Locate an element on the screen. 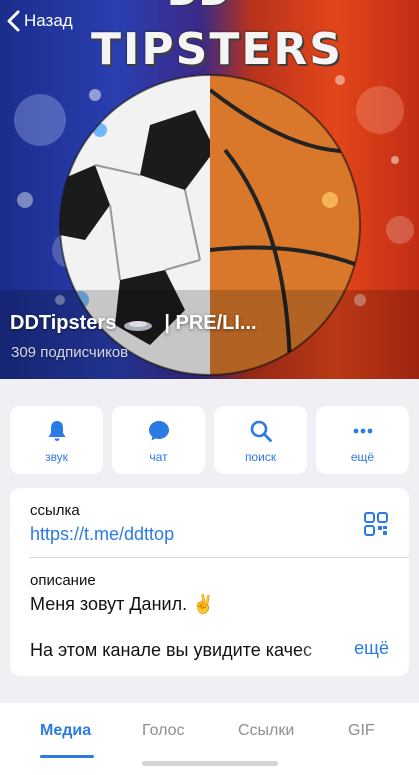  tab-links: Ссылки is located at coordinates (266, 731).